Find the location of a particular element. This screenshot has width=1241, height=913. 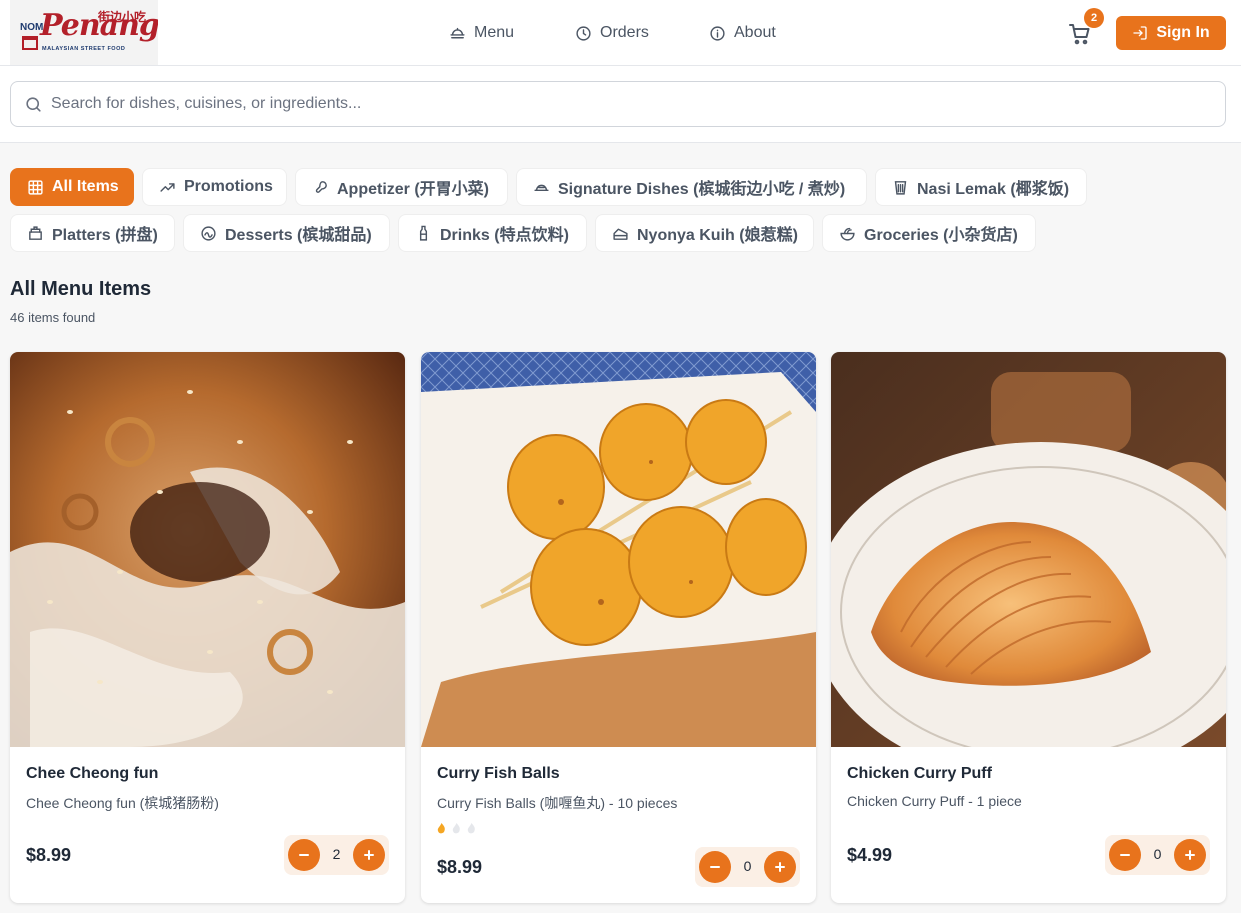

info-icon is located at coordinates (717, 33).